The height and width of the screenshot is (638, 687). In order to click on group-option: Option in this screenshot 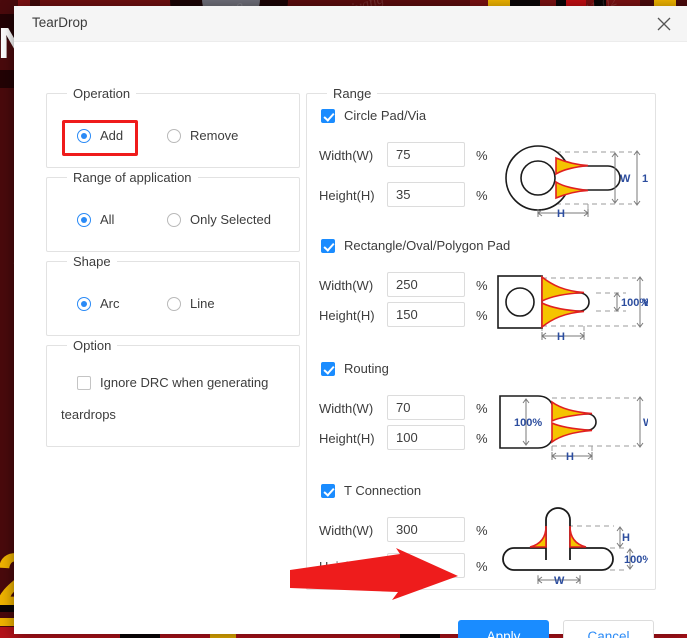, I will do `click(173, 392)`.